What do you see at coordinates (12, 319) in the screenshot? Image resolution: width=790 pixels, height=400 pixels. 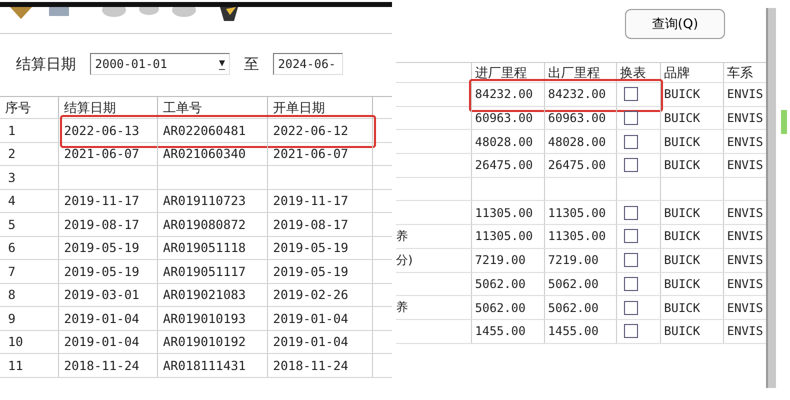 I see `table-cell-text: 9` at bounding box center [12, 319].